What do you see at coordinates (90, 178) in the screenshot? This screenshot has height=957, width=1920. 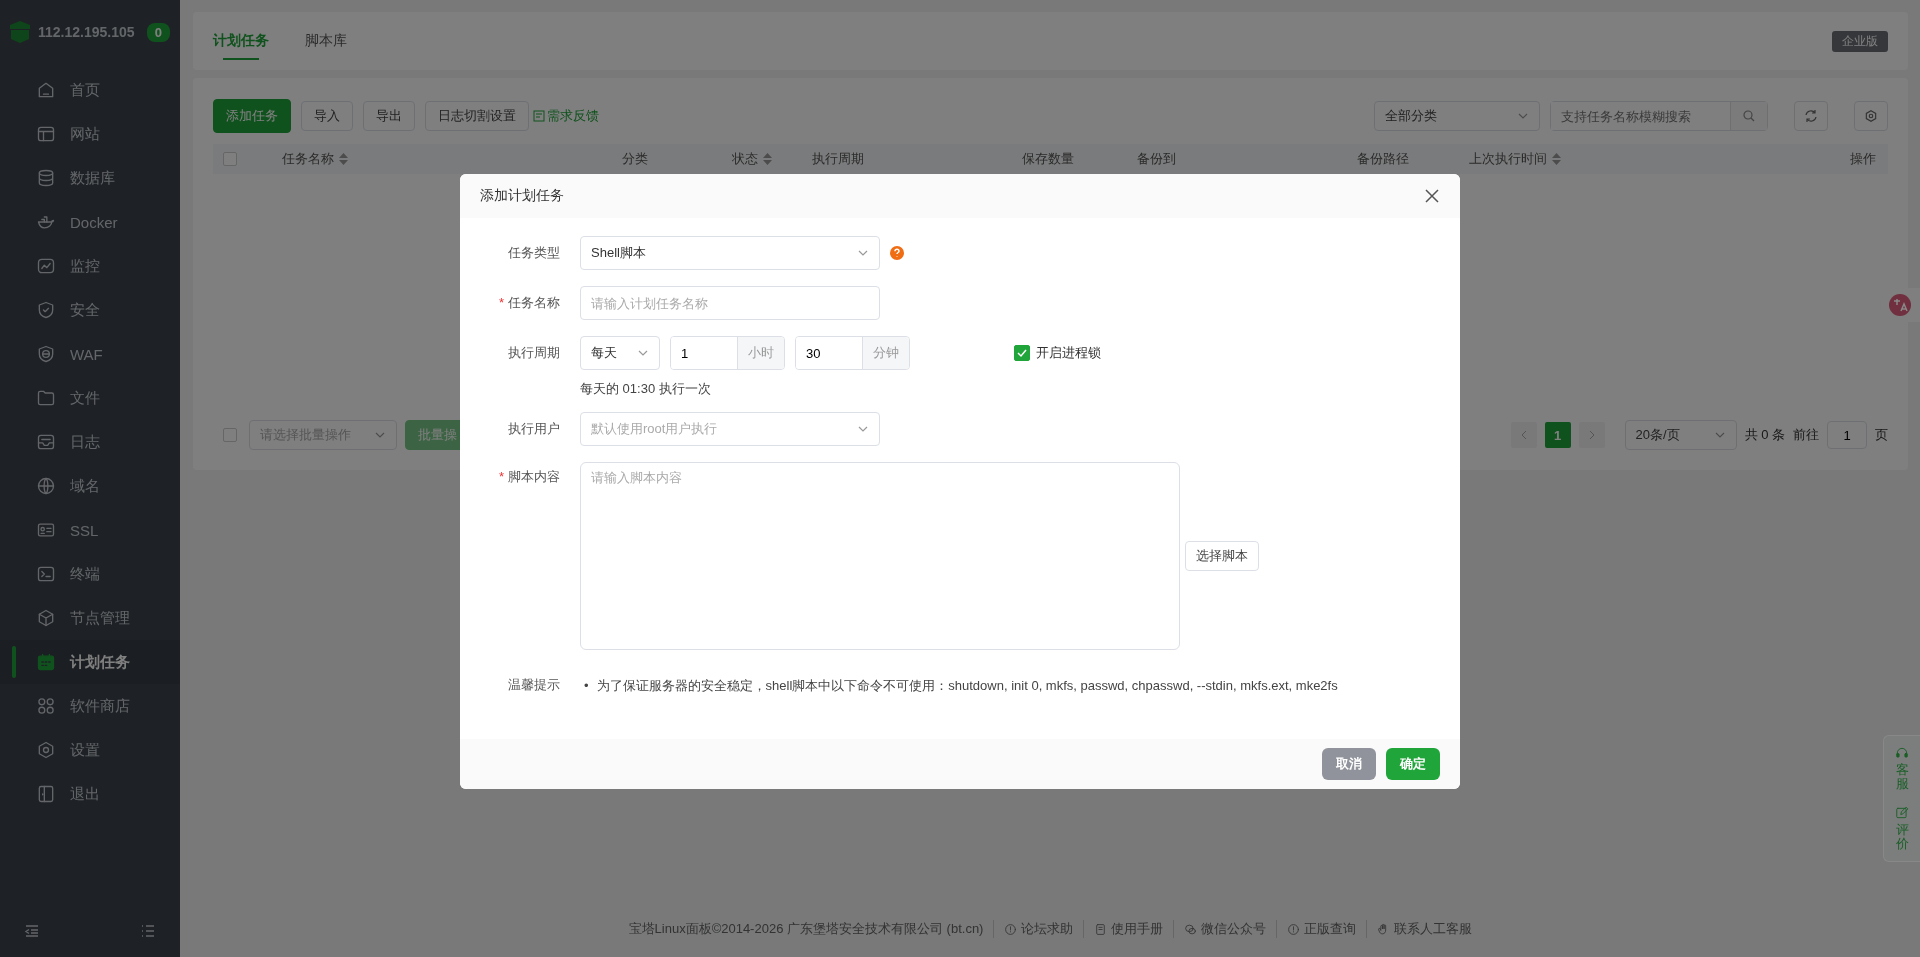 I see `sidebar-item: 数据库` at bounding box center [90, 178].